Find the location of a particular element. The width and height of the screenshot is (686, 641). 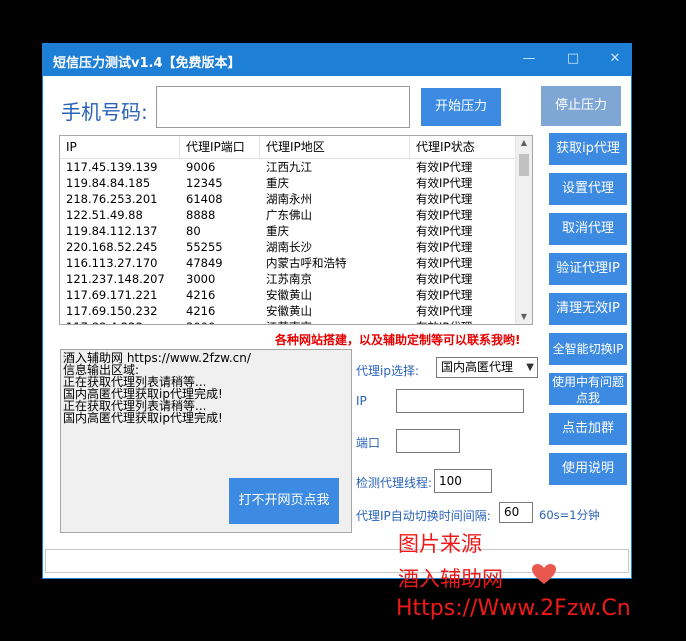

table-cell: 122.51.49.88 is located at coordinates (104, 215).